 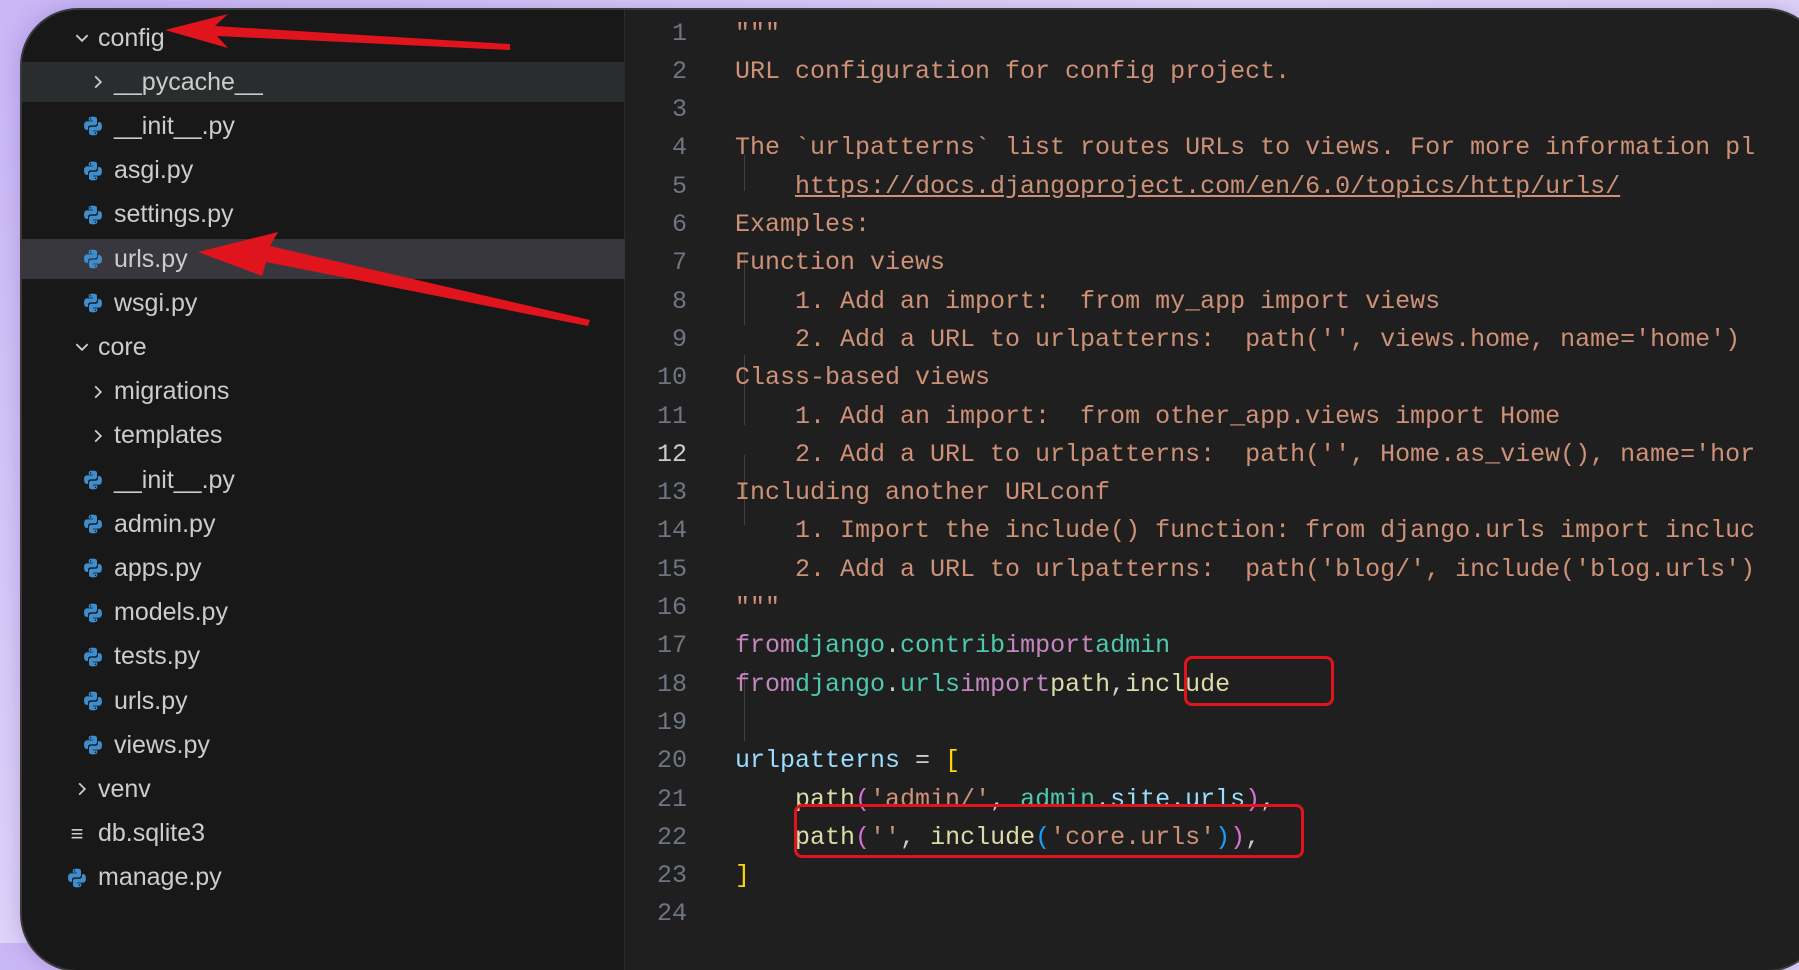 I want to click on line-number: 3, so click(x=679, y=110).